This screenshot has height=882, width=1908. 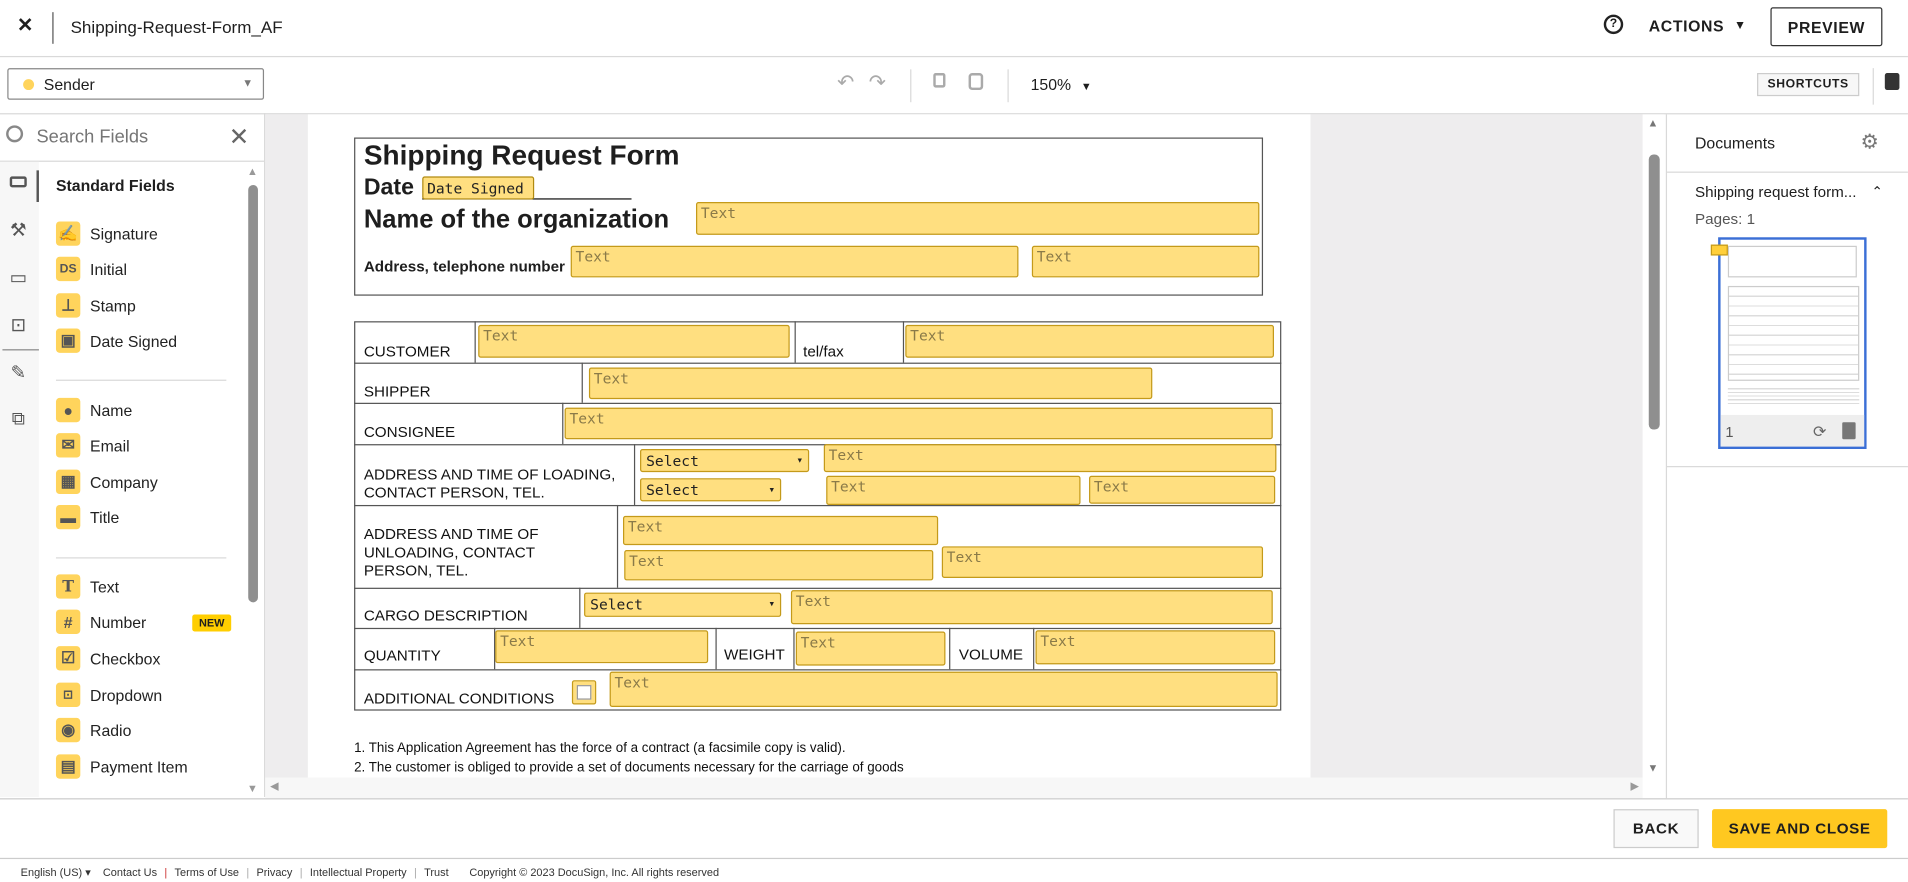 I want to click on sidebar-scroll-down: ▼, so click(x=252, y=788).